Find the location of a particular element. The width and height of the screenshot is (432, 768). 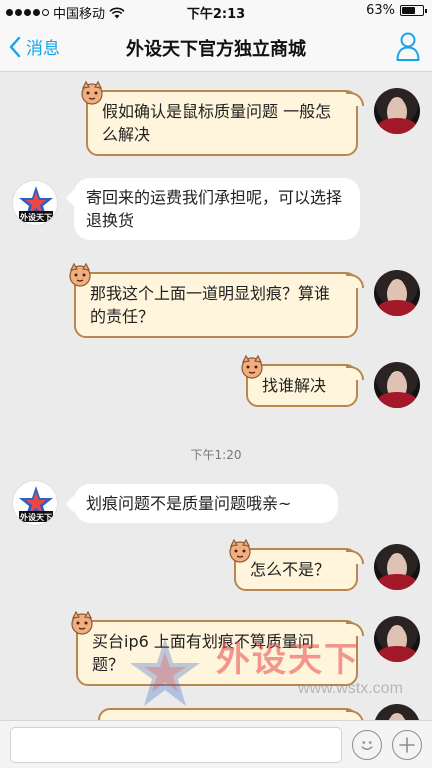

message-bubble-incoming: 划痕问题不是质量问题哦亲~ is located at coordinates (201, 503).